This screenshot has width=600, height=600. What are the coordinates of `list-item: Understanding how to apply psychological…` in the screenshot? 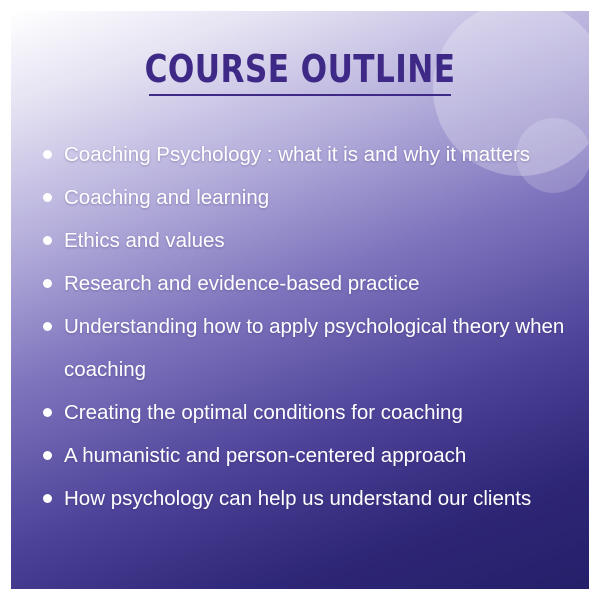 It's located at (292, 348).